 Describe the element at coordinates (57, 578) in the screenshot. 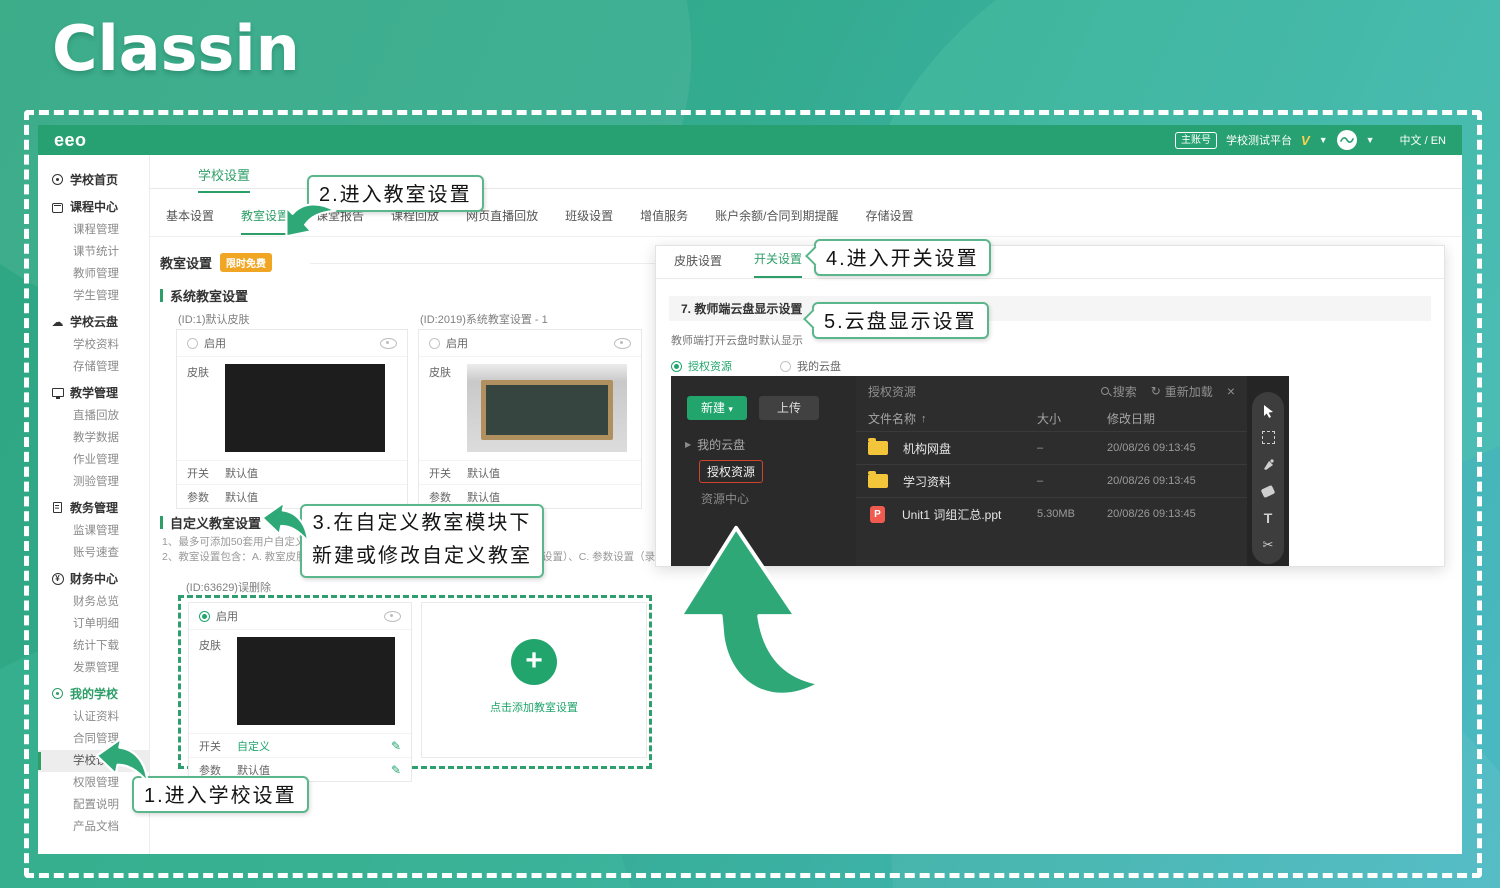

I see `finance-icon: ¥` at that location.